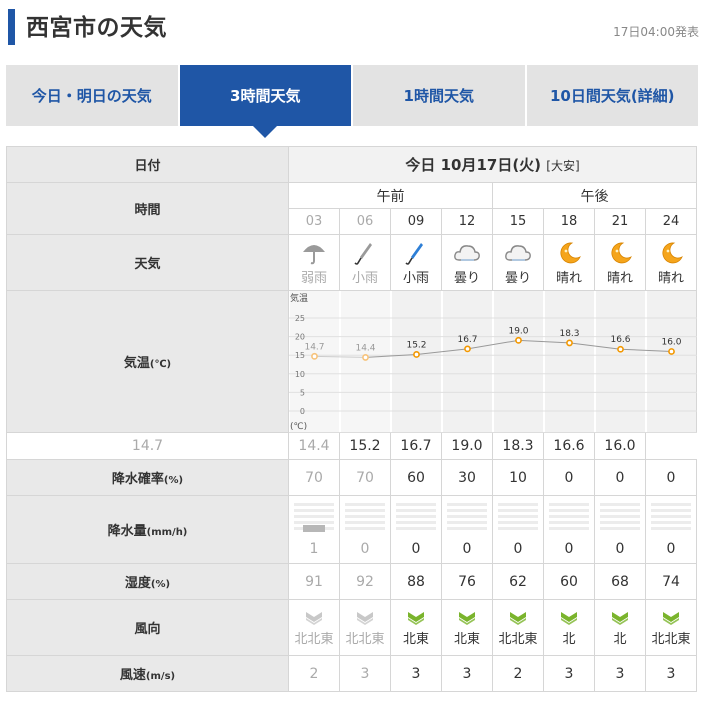  I want to click on tab-1hour: 1時間天気, so click(439, 95).